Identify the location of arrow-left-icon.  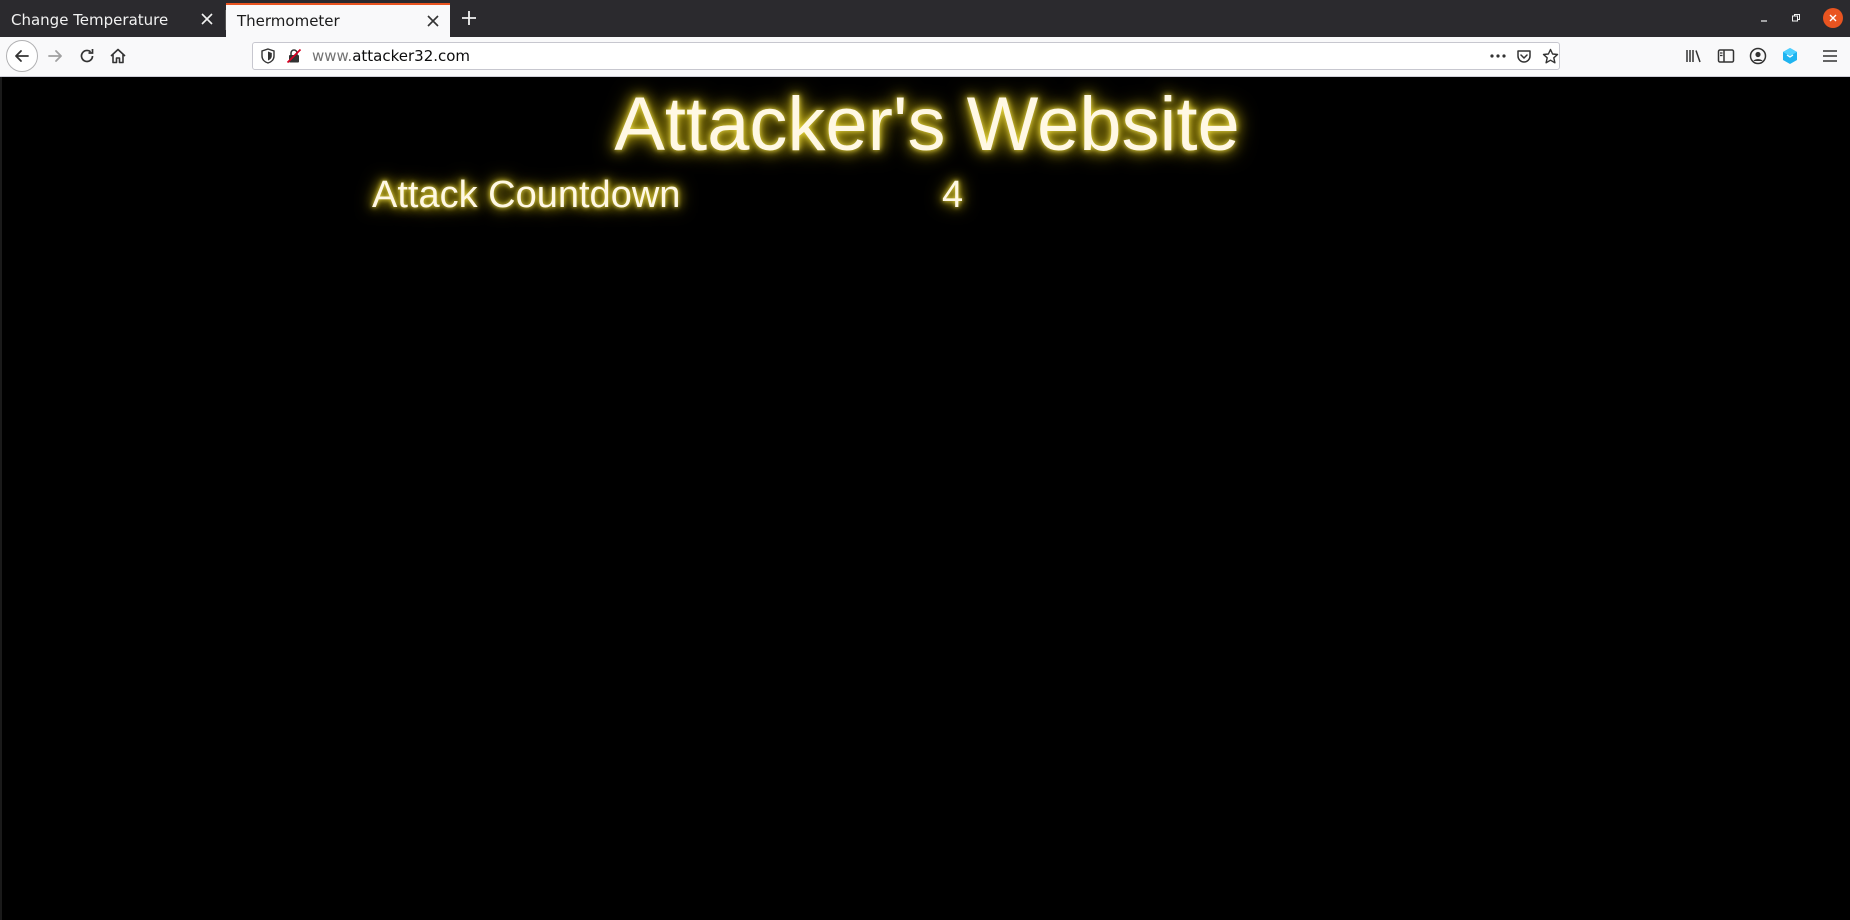
(22, 56).